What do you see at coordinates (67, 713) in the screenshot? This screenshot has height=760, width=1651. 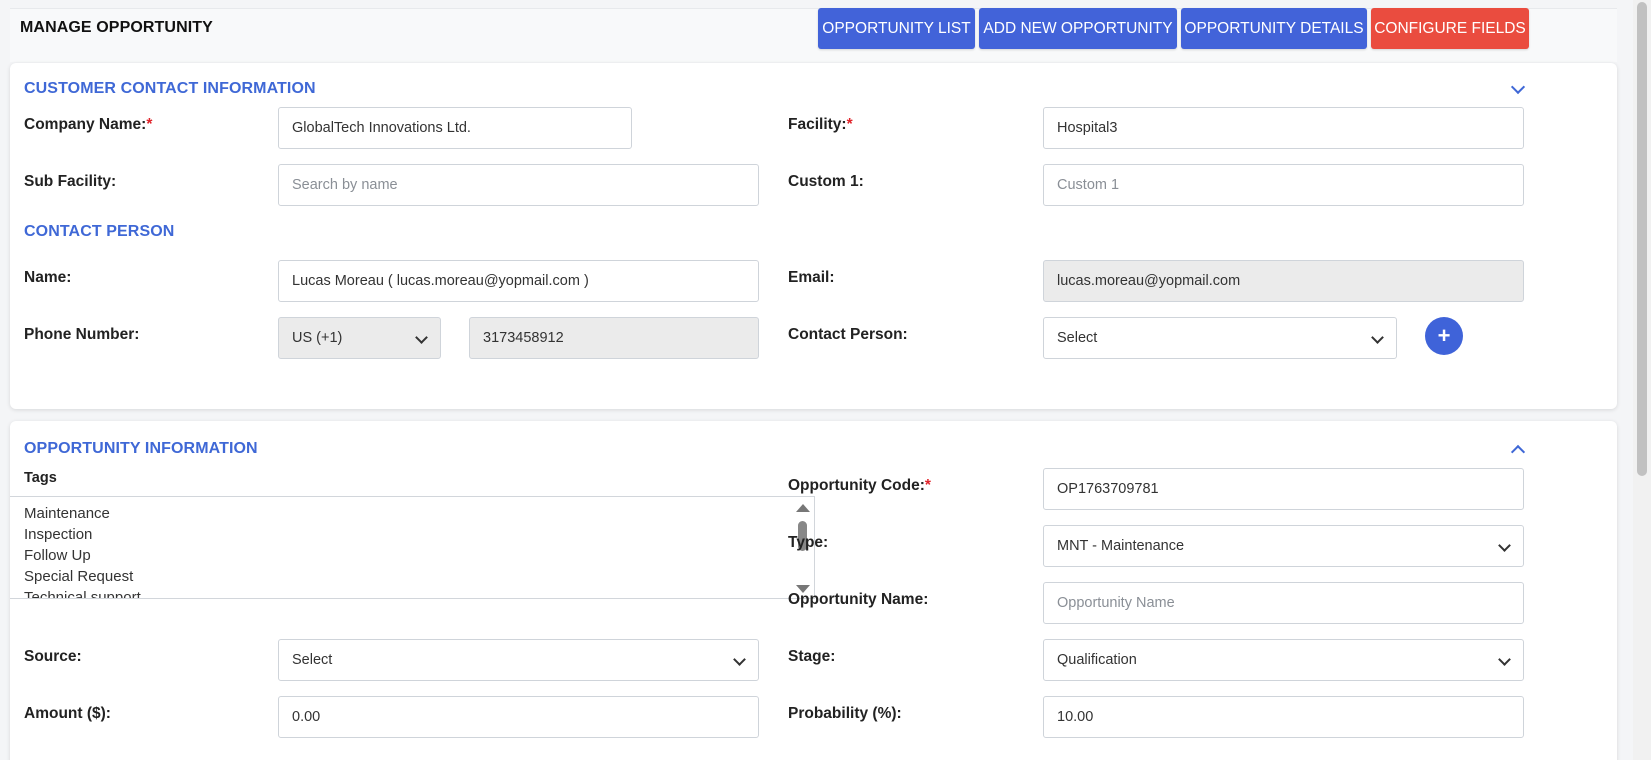 I see `amount-label: Amount ($):` at bounding box center [67, 713].